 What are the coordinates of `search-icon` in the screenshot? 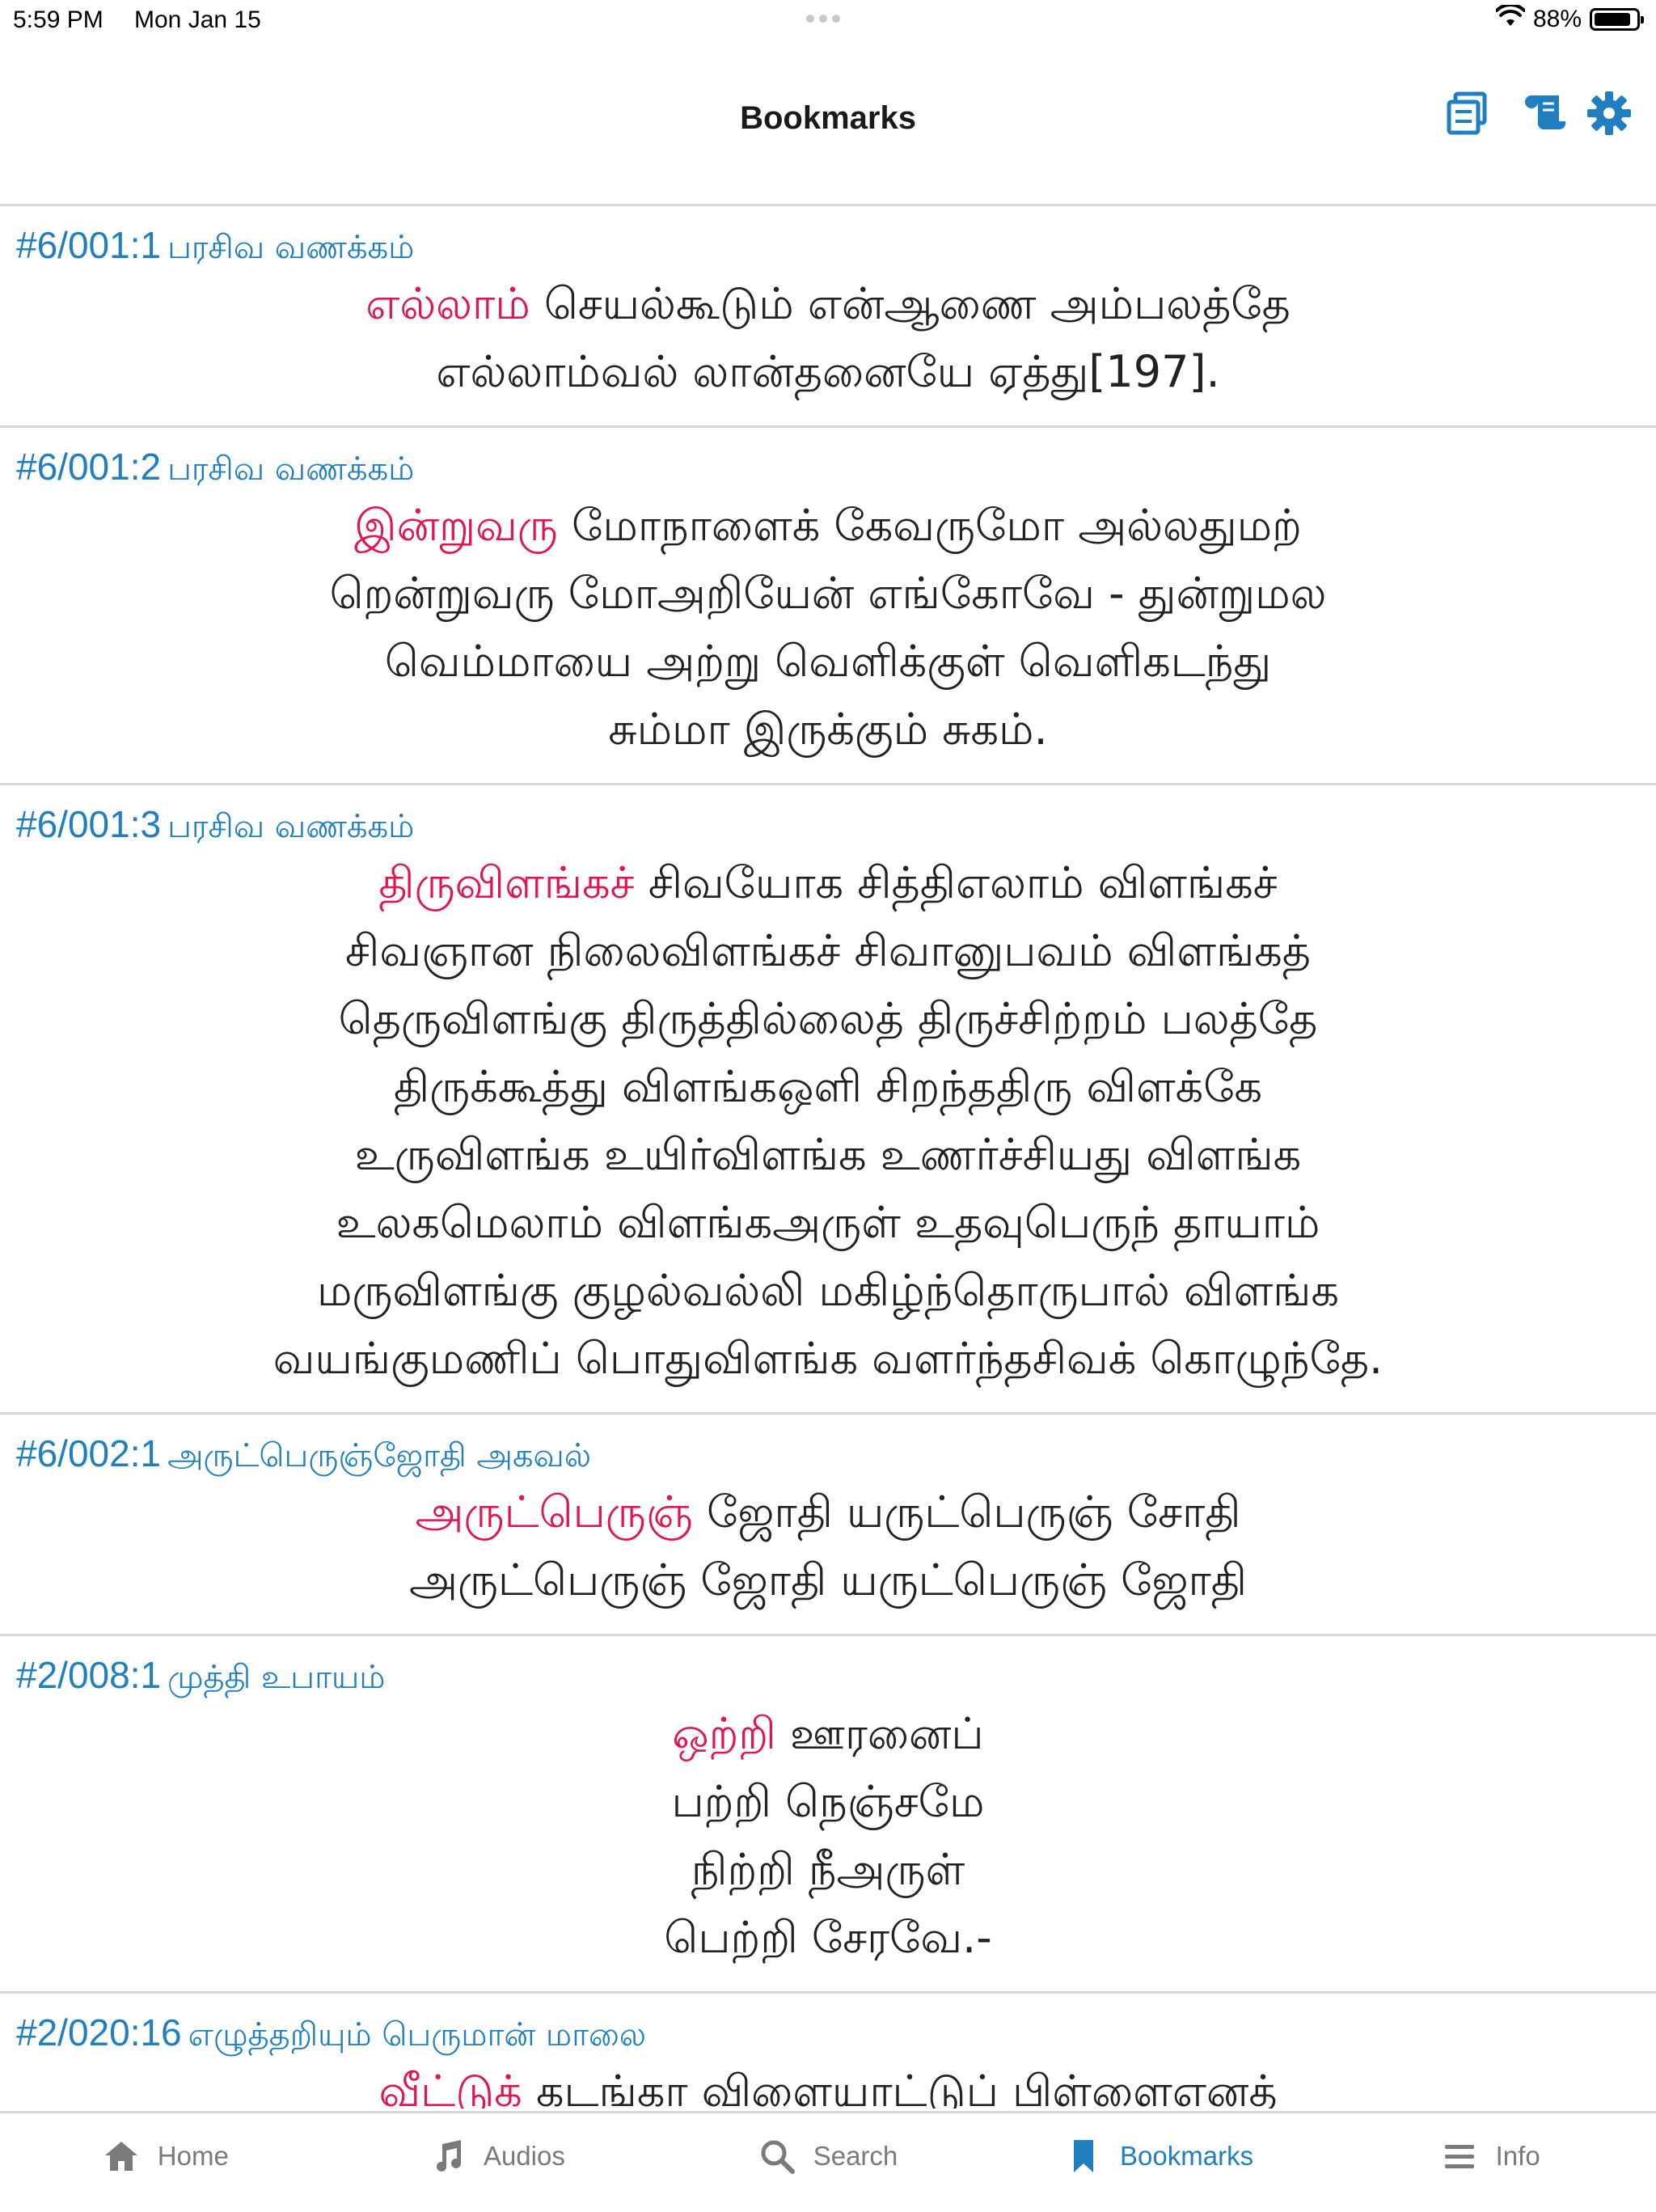 It's located at (777, 2156).